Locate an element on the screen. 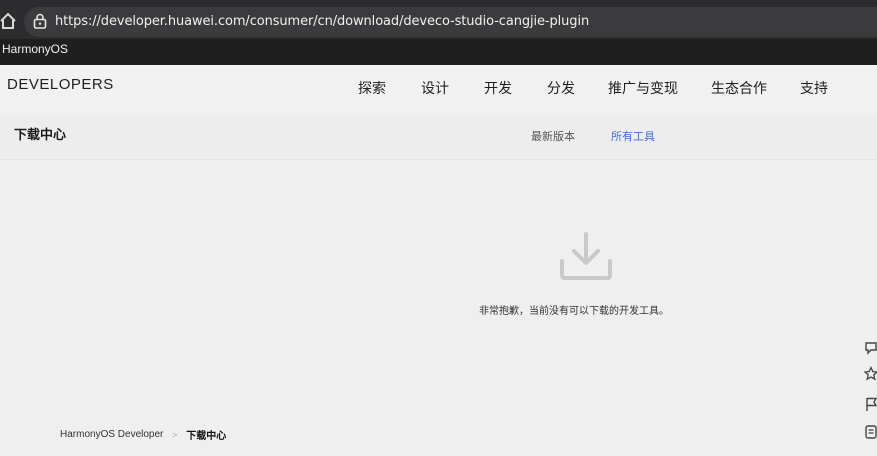  star-icon is located at coordinates (870, 374).